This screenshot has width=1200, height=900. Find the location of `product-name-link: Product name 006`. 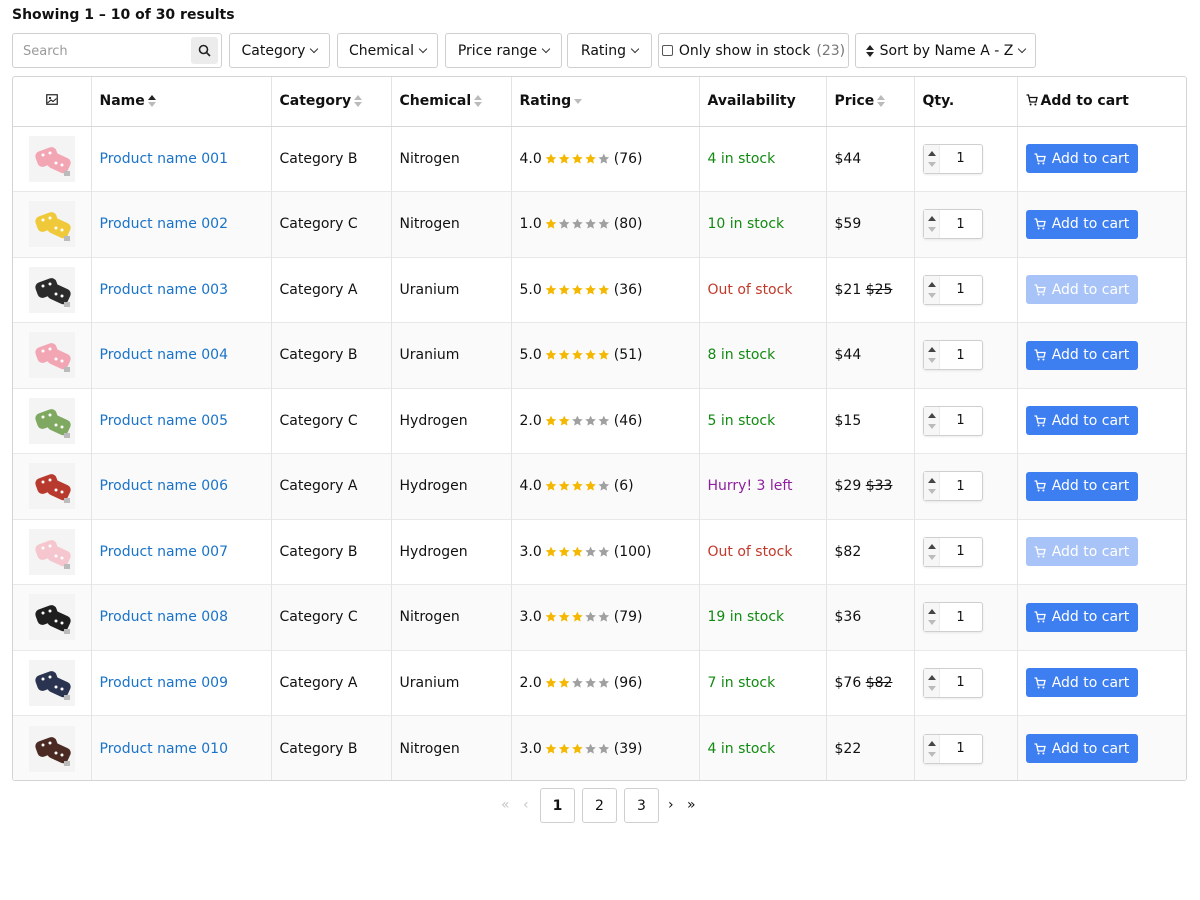

product-name-link: Product name 006 is located at coordinates (164, 486).